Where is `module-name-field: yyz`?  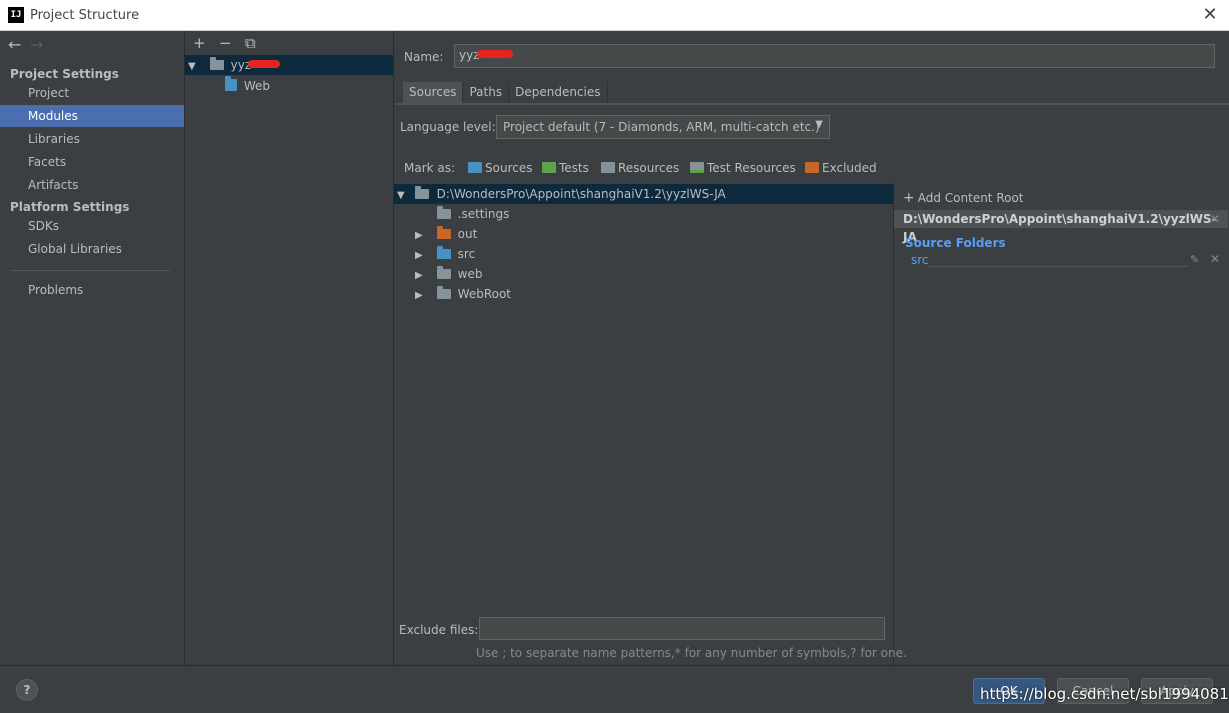
module-name-field: yyz is located at coordinates (834, 56).